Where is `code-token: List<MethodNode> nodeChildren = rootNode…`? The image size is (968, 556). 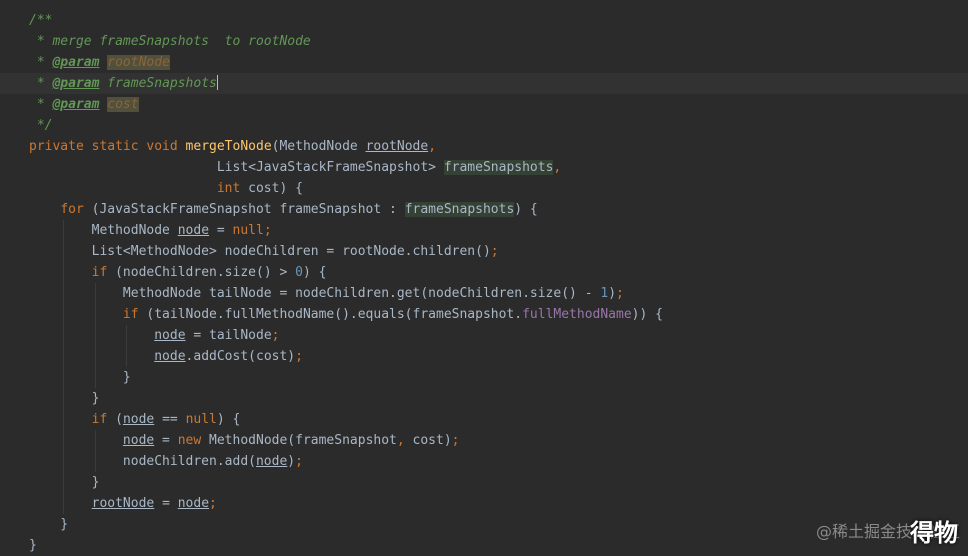 code-token: List<MethodNode> nodeChildren = rootNode… is located at coordinates (260, 251).